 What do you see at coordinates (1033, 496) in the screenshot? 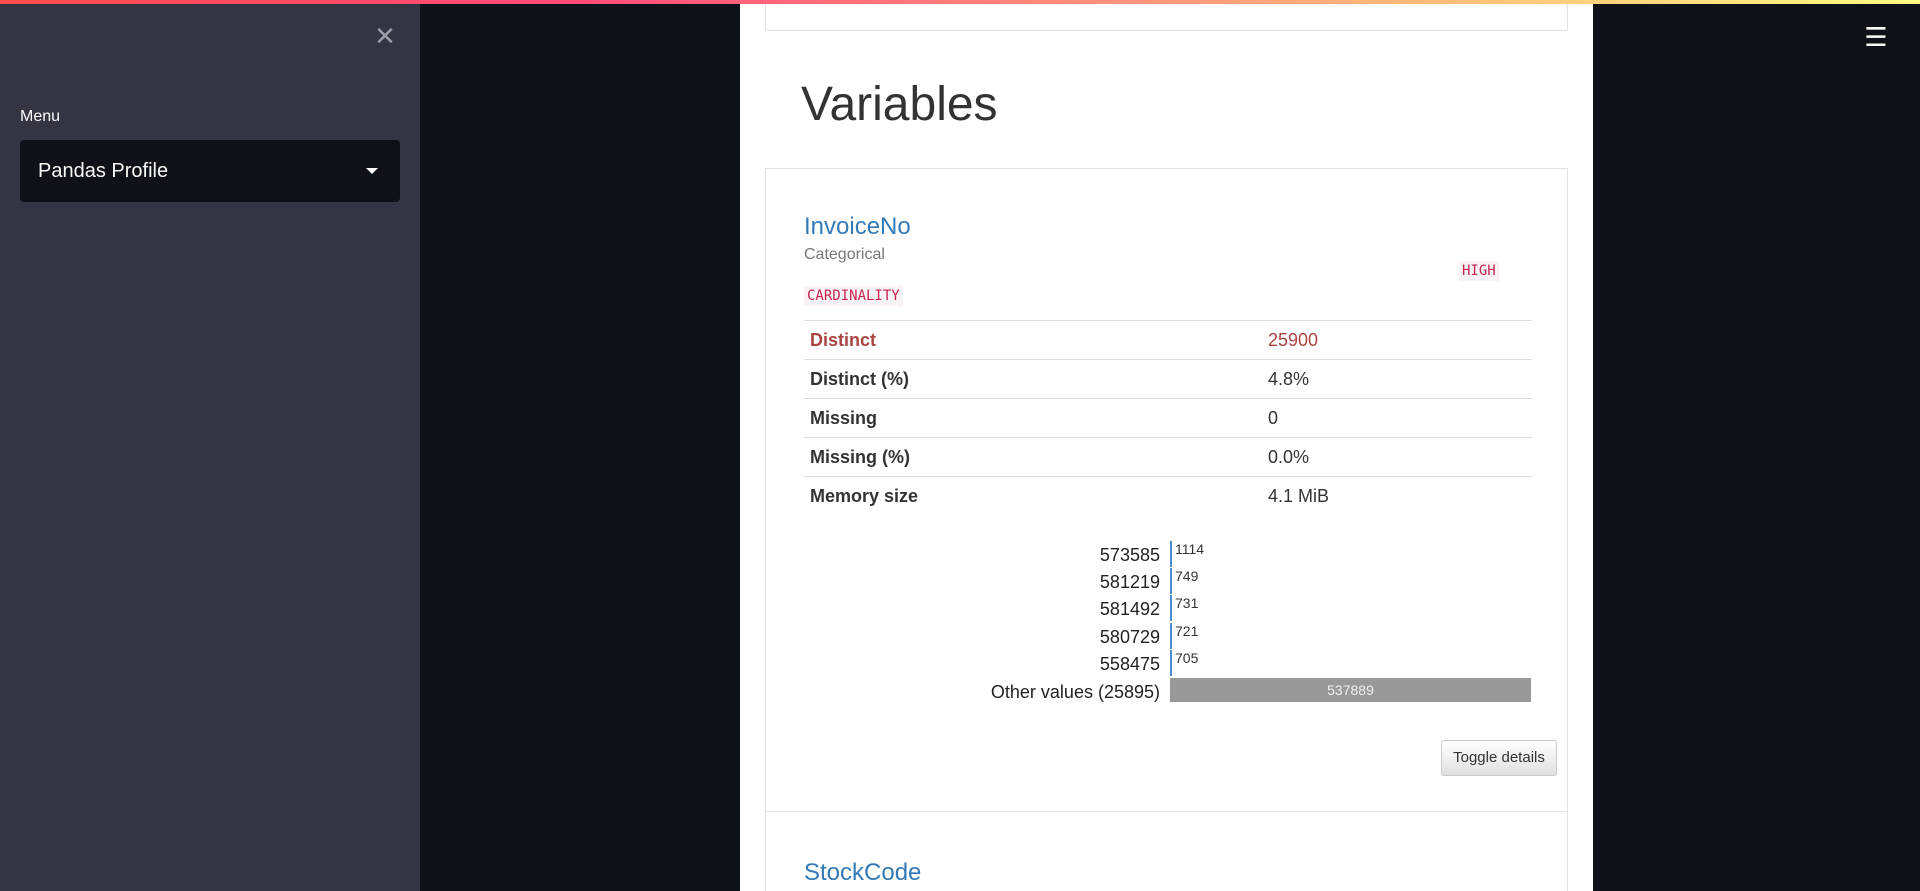
I see `stat-label: Memory size` at bounding box center [1033, 496].